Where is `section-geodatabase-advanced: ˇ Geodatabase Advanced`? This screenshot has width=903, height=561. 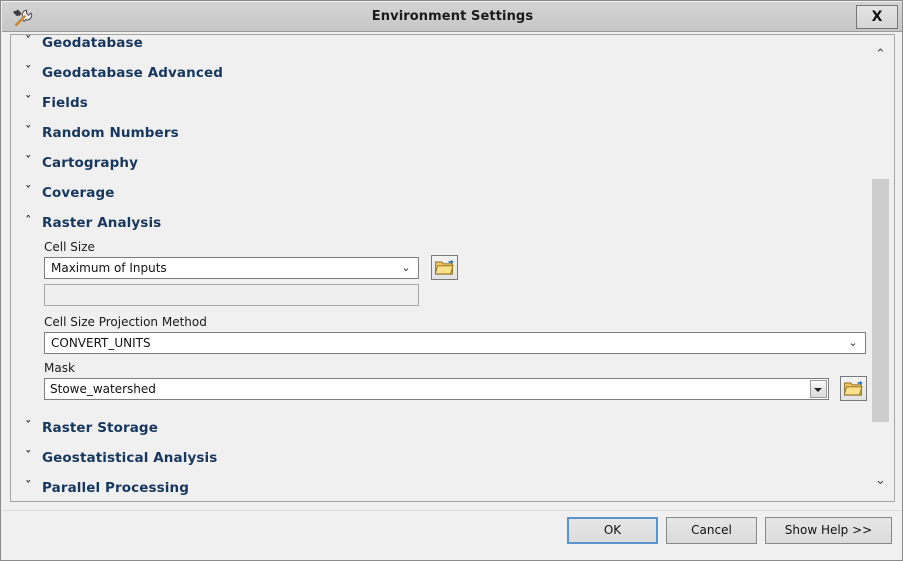
section-geodatabase-advanced: ˇ Geodatabase Advanced is located at coordinates (438, 73).